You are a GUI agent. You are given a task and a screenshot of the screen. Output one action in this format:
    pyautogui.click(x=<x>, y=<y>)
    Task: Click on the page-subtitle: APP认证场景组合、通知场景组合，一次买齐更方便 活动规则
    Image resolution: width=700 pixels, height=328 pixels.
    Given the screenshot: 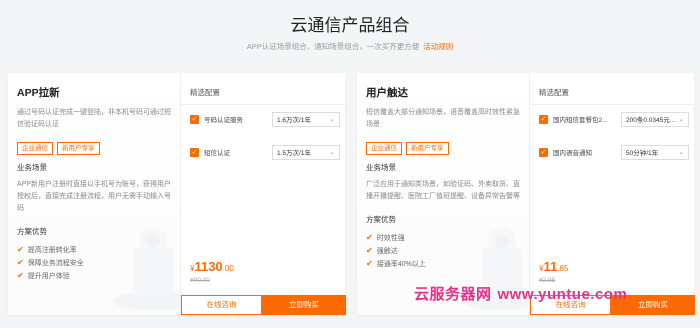 What is the action you would take?
    pyautogui.click(x=350, y=46)
    